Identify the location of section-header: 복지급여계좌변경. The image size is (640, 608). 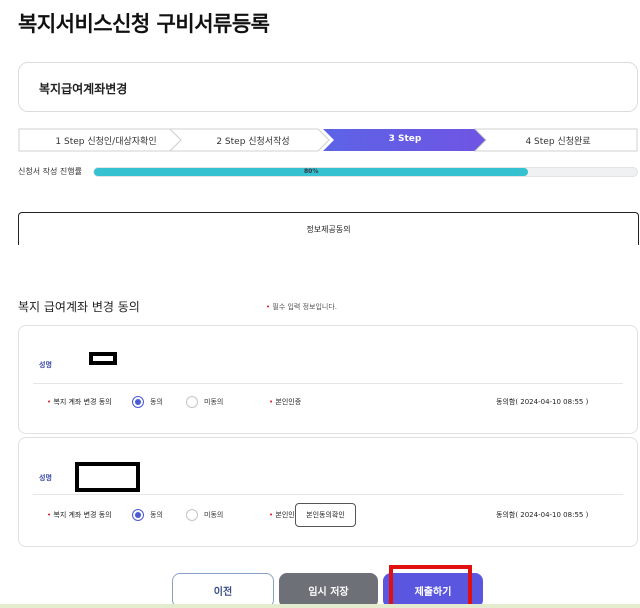
(328, 87).